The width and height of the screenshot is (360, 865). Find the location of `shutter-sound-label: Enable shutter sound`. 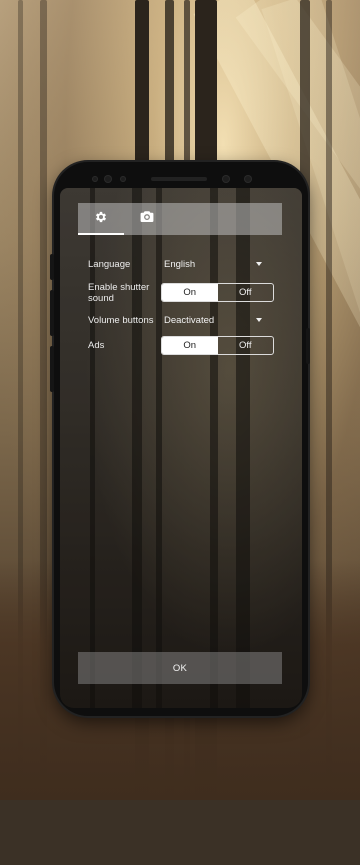

shutter-sound-label: Enable shutter sound is located at coordinates (118, 293).